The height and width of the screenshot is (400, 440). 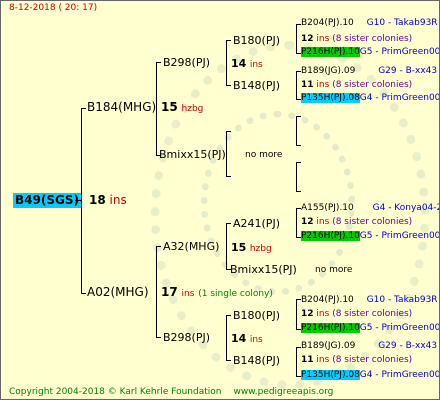 What do you see at coordinates (239, 338) in the screenshot?
I see `b298-bottom-gen-number: 14` at bounding box center [239, 338].